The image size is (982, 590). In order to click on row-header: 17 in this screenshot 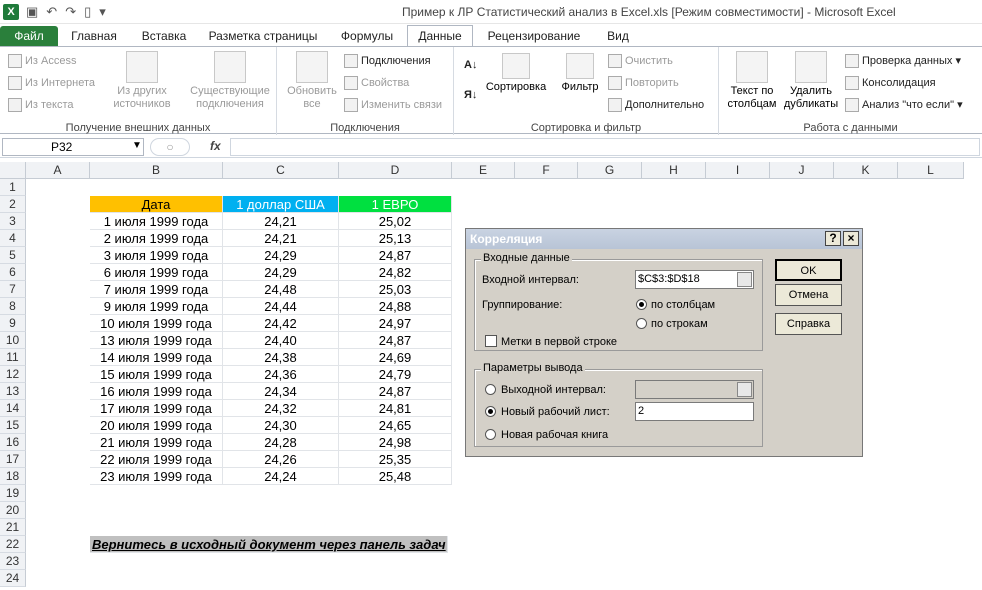, I will do `click(13, 459)`.